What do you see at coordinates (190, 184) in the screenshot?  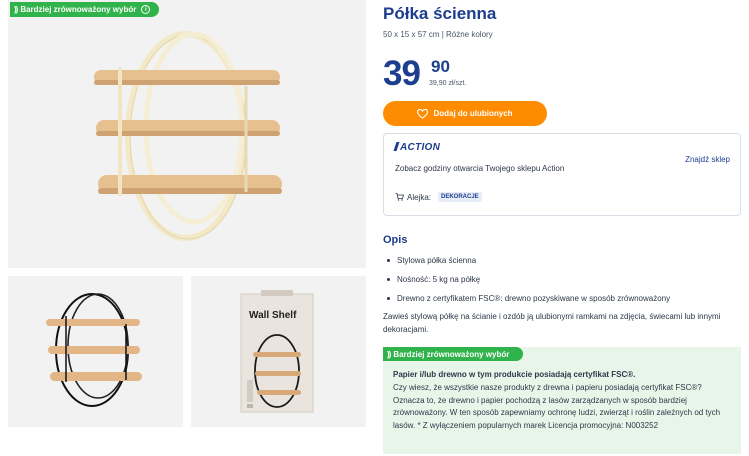 I see `shelf-bottom` at bounding box center [190, 184].